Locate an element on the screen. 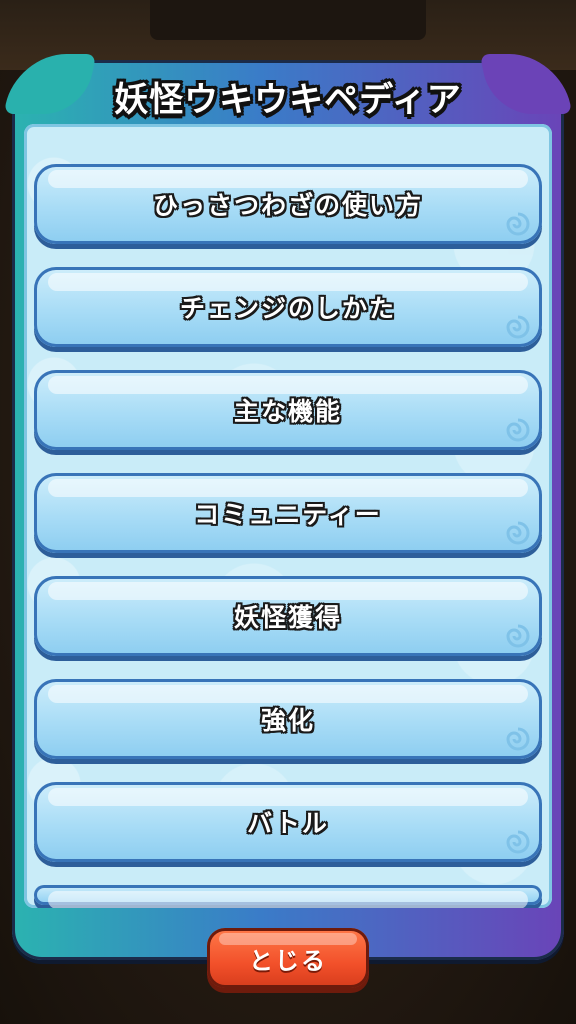 The height and width of the screenshot is (1024, 576). menu-item-label: チェンジのしかた is located at coordinates (287, 308).